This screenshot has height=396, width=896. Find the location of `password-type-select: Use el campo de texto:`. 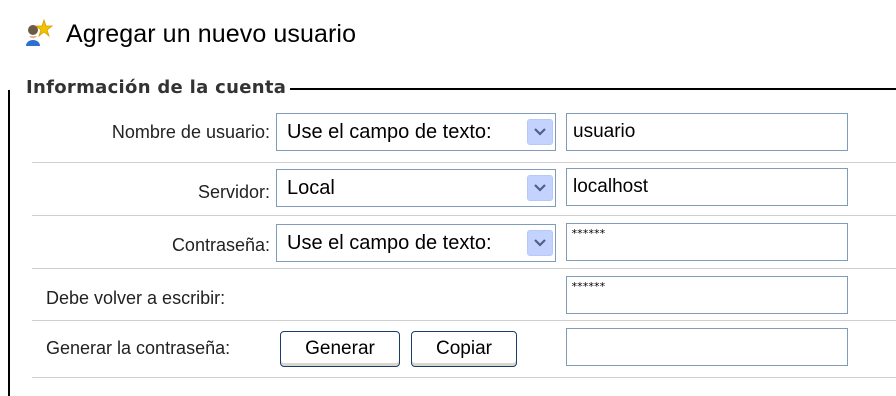

password-type-select: Use el campo de texto: is located at coordinates (416, 243).